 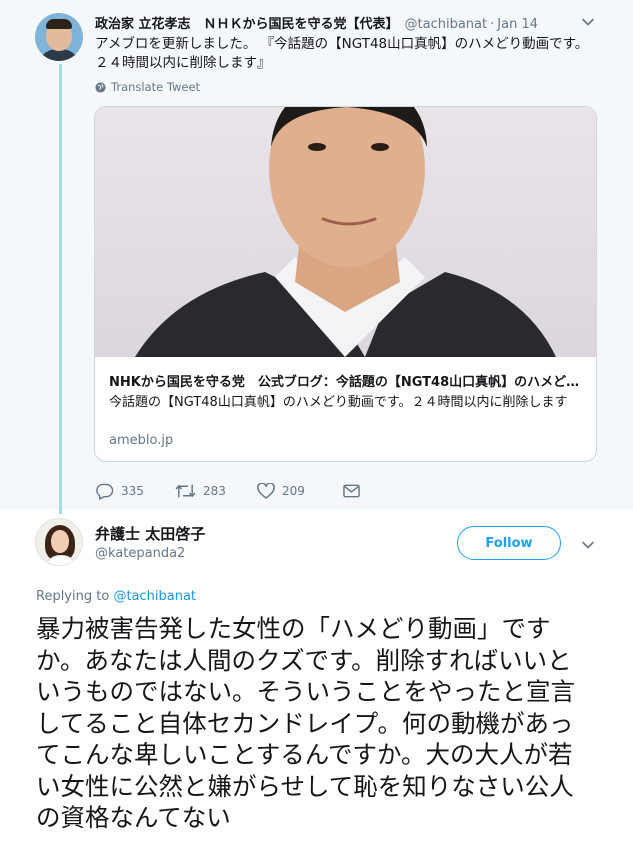 What do you see at coordinates (185, 491) in the screenshot?
I see `retweet-icon` at bounding box center [185, 491].